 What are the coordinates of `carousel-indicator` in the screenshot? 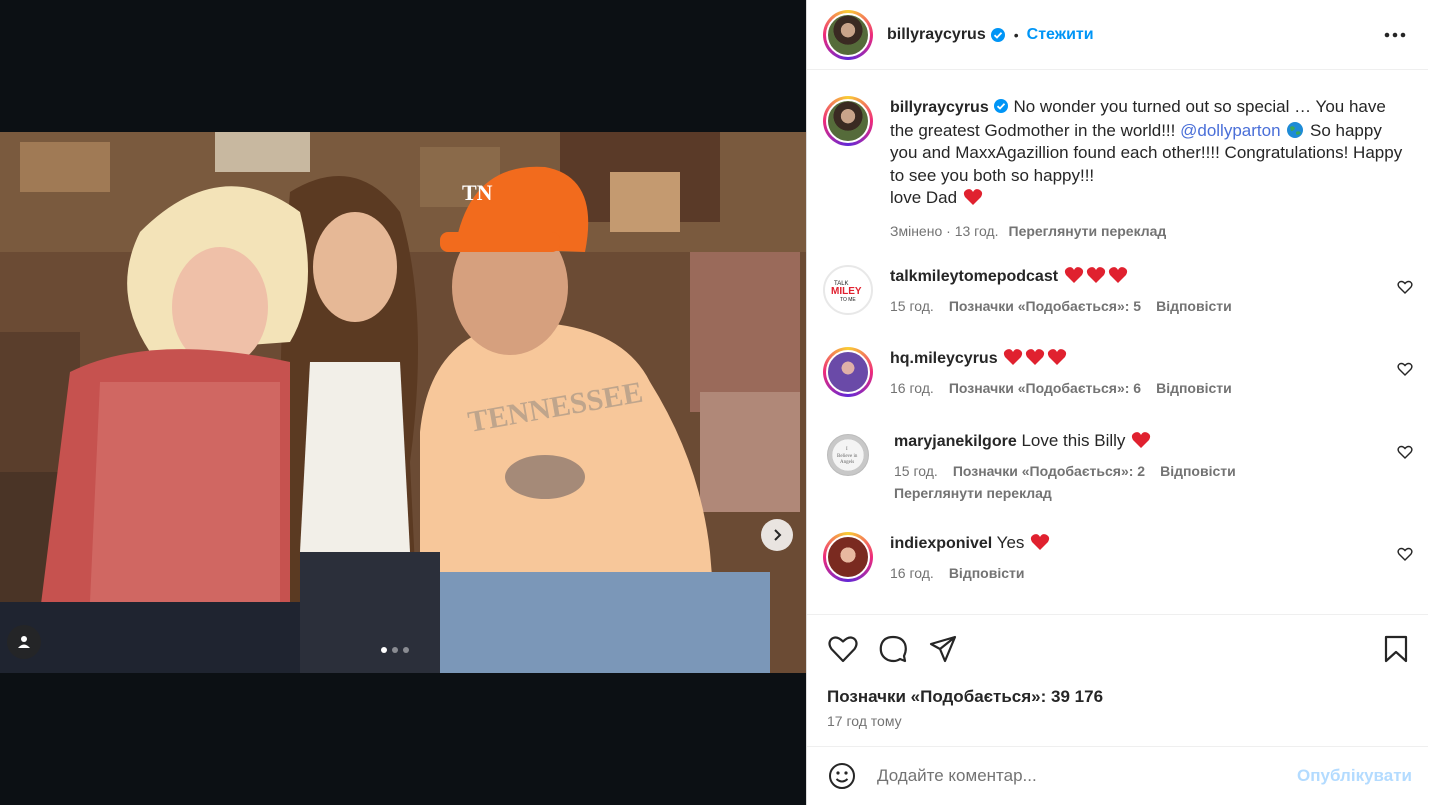 It's located at (395, 650).